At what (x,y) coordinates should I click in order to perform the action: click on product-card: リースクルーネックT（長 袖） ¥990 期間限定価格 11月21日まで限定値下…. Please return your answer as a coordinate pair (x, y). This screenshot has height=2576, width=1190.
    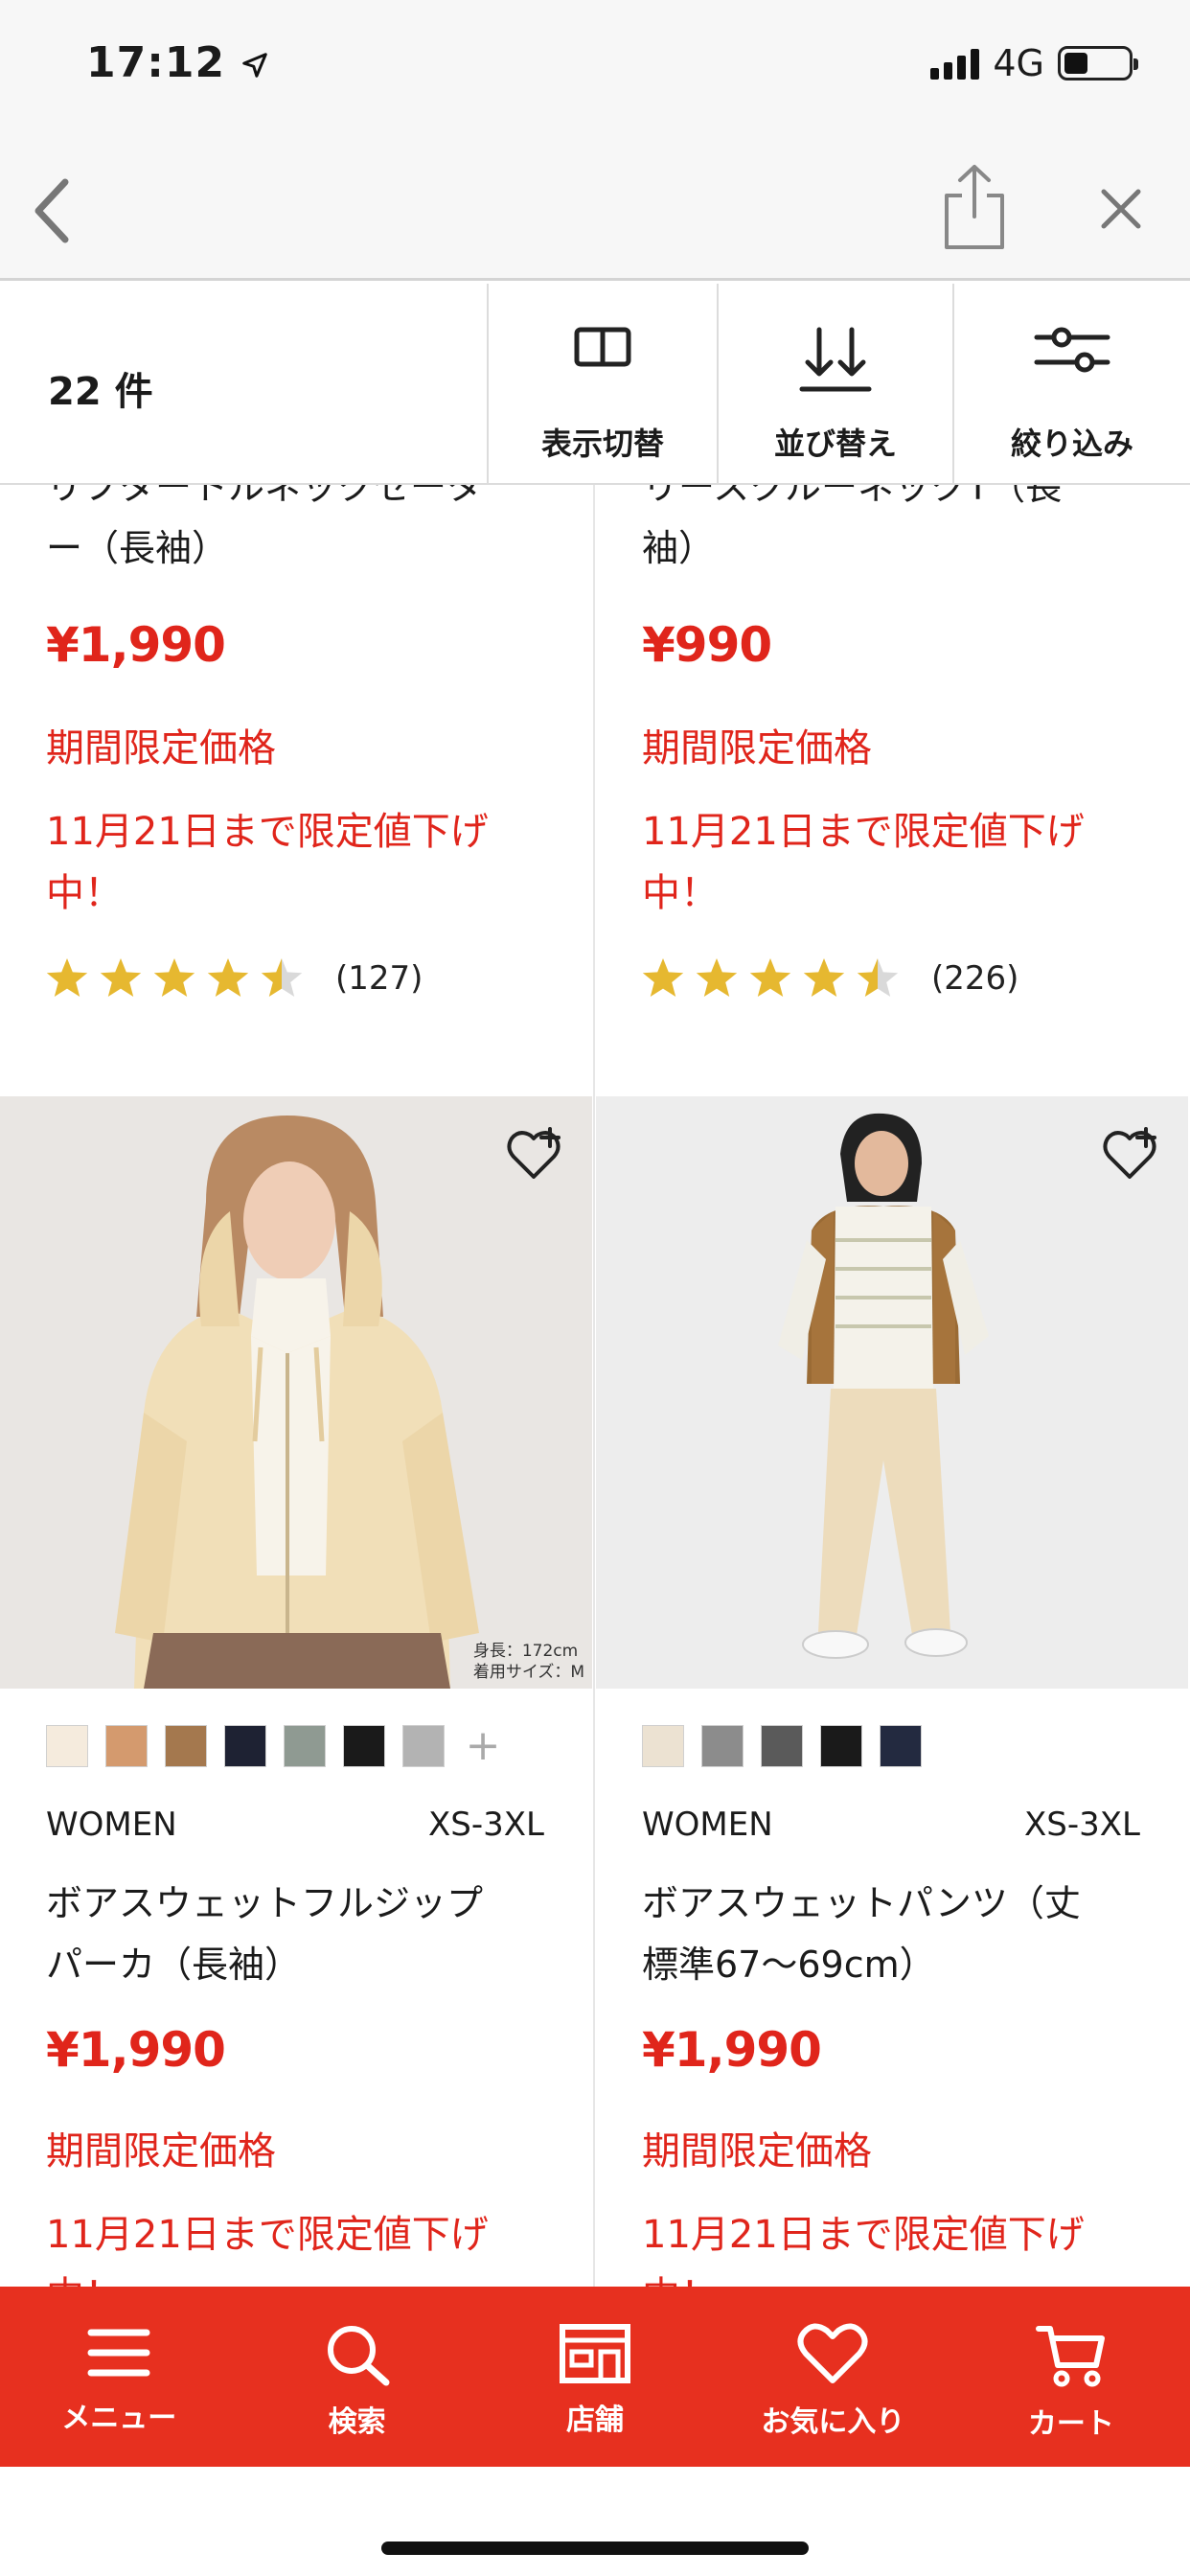
    Looking at the image, I should click on (893, 787).